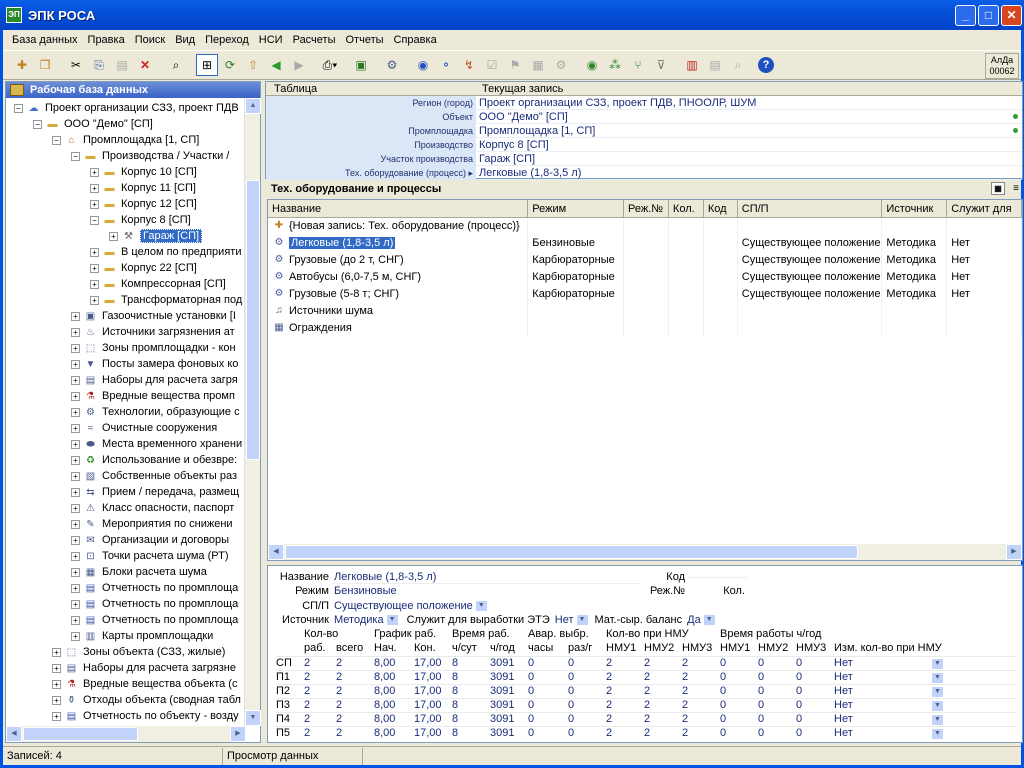 This screenshot has height=768, width=1024. Describe the element at coordinates (45, 65) in the screenshot. I see `new-copy-icon: ❐` at that location.